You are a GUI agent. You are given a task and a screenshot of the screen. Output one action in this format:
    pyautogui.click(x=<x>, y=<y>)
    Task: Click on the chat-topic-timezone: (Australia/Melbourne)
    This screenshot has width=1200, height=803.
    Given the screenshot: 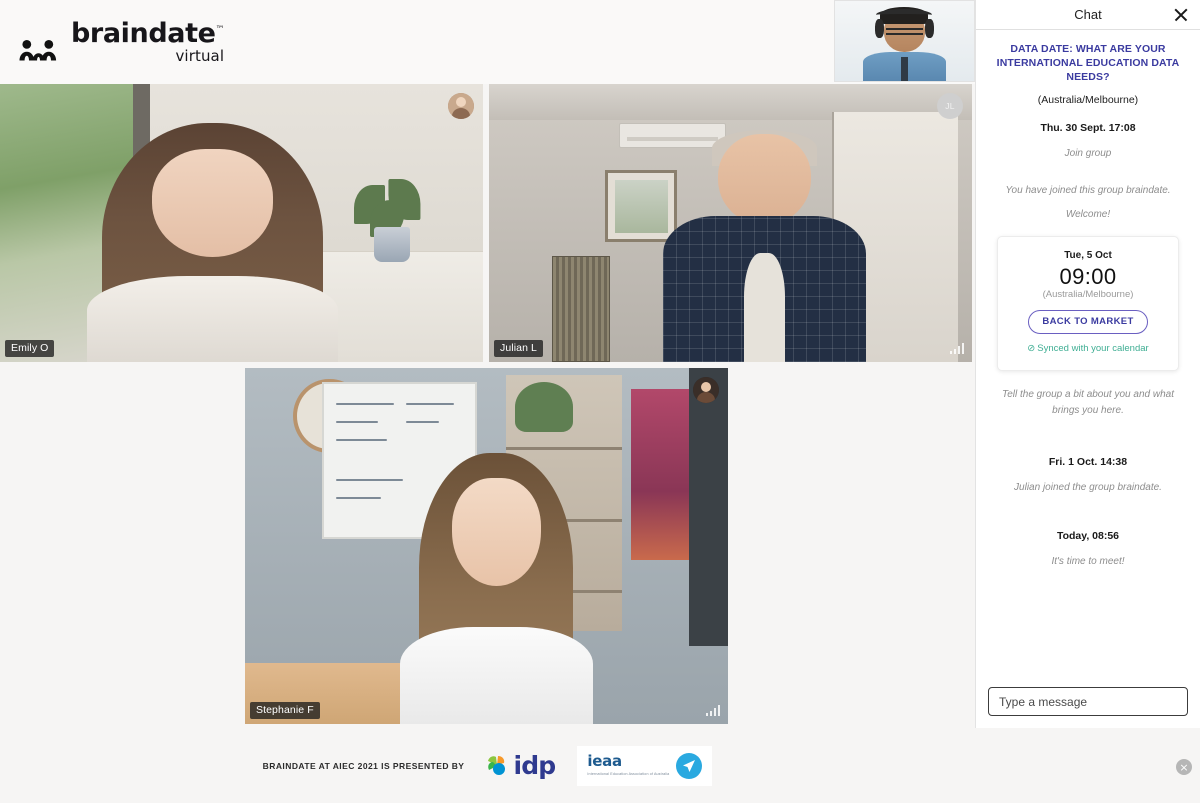 What is the action you would take?
    pyautogui.click(x=1088, y=99)
    